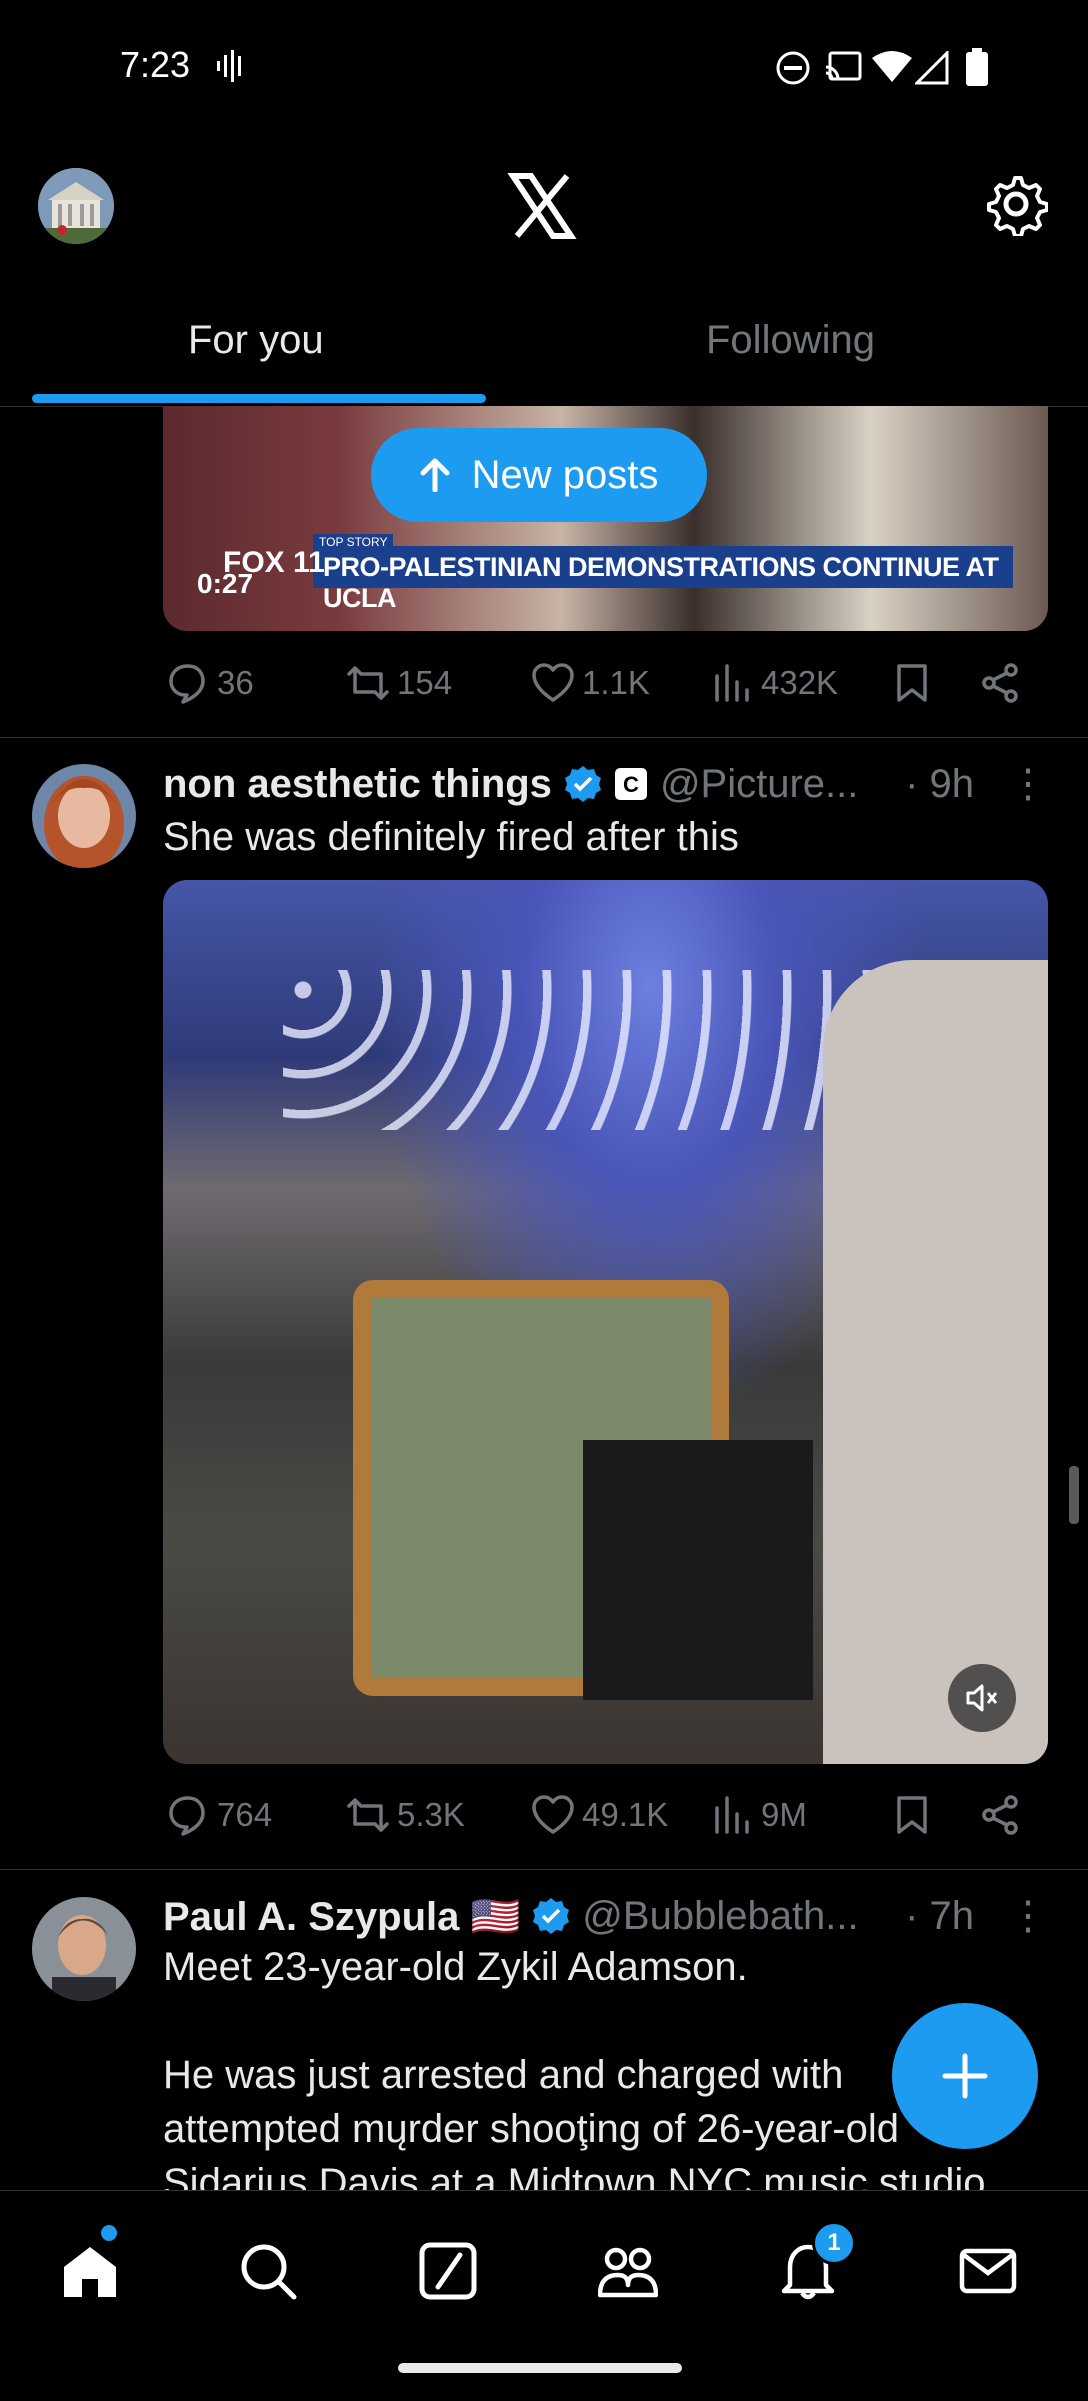 The height and width of the screenshot is (2401, 1088). I want to click on post2-avatar, so click(84, 816).